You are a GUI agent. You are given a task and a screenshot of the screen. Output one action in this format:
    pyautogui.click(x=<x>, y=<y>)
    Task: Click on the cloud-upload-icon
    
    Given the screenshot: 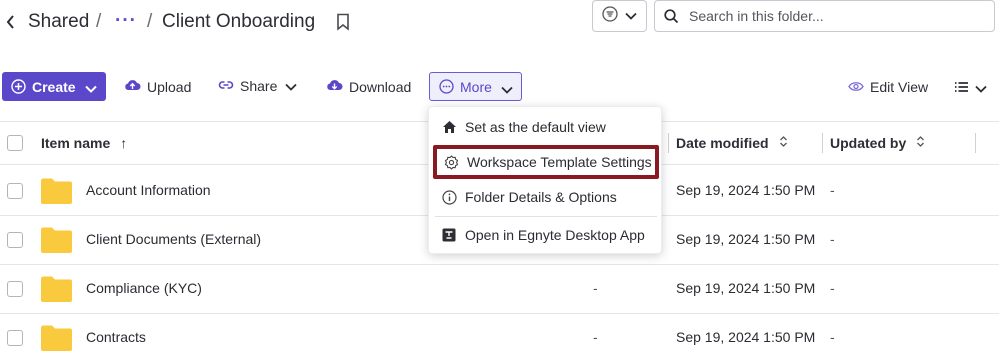 What is the action you would take?
    pyautogui.click(x=132, y=86)
    